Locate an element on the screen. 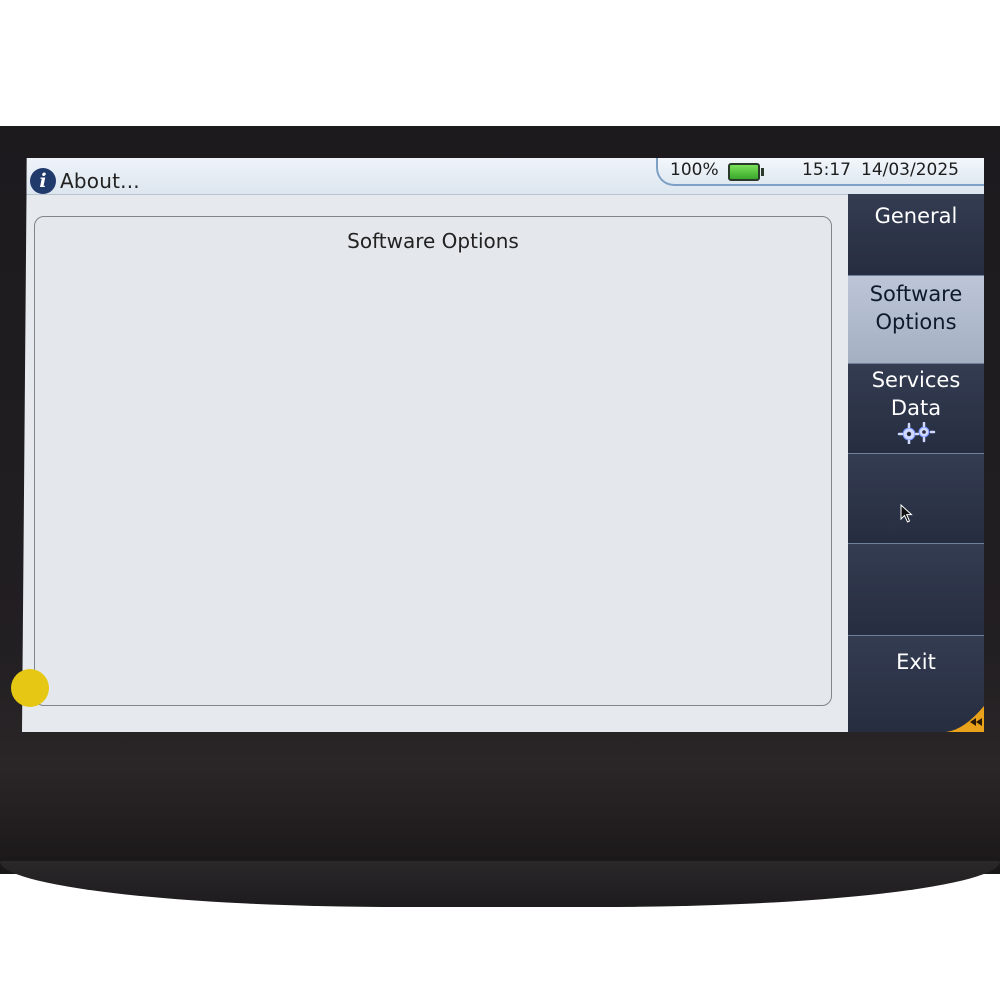 The image size is (1000, 1000). panel-title: Software Options is located at coordinates (433, 241).